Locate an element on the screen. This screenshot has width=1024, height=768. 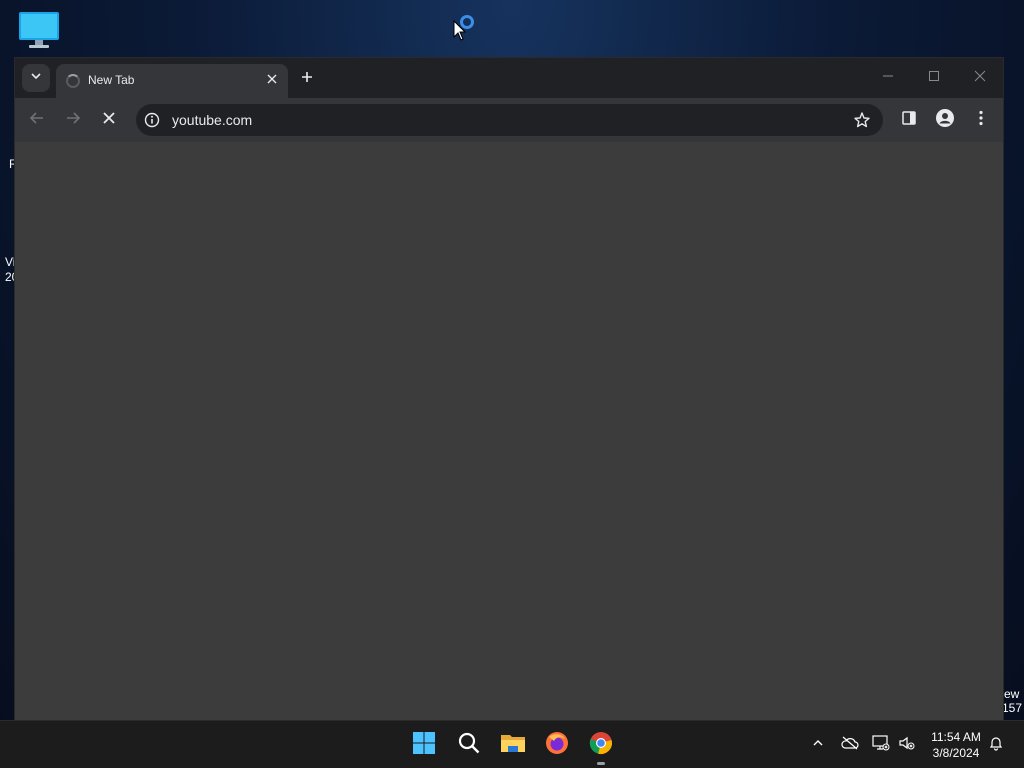
title-bar: New Tab is located at coordinates (509, 78).